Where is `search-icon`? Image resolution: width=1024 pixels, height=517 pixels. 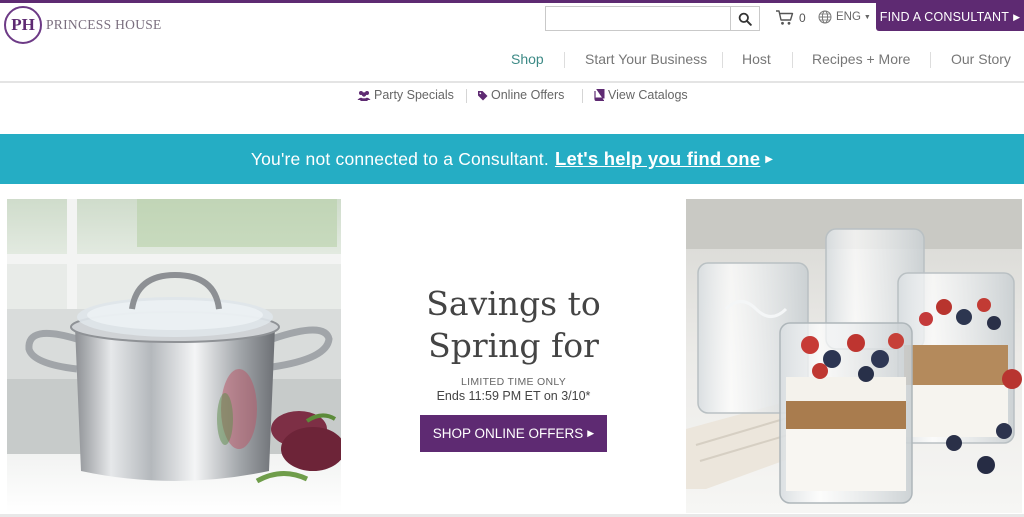
search-icon is located at coordinates (745, 19).